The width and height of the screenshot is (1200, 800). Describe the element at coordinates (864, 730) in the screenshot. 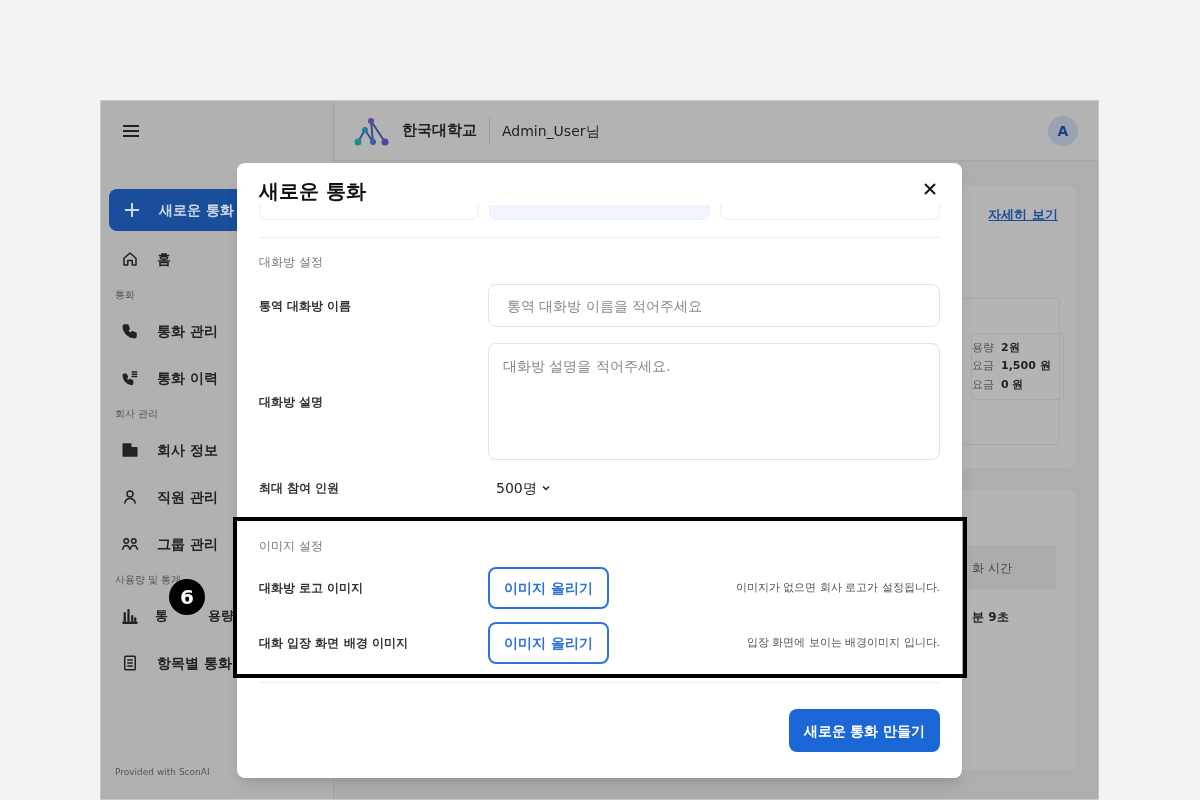

I see `create-call-button: 새로운 통화 만들기` at that location.